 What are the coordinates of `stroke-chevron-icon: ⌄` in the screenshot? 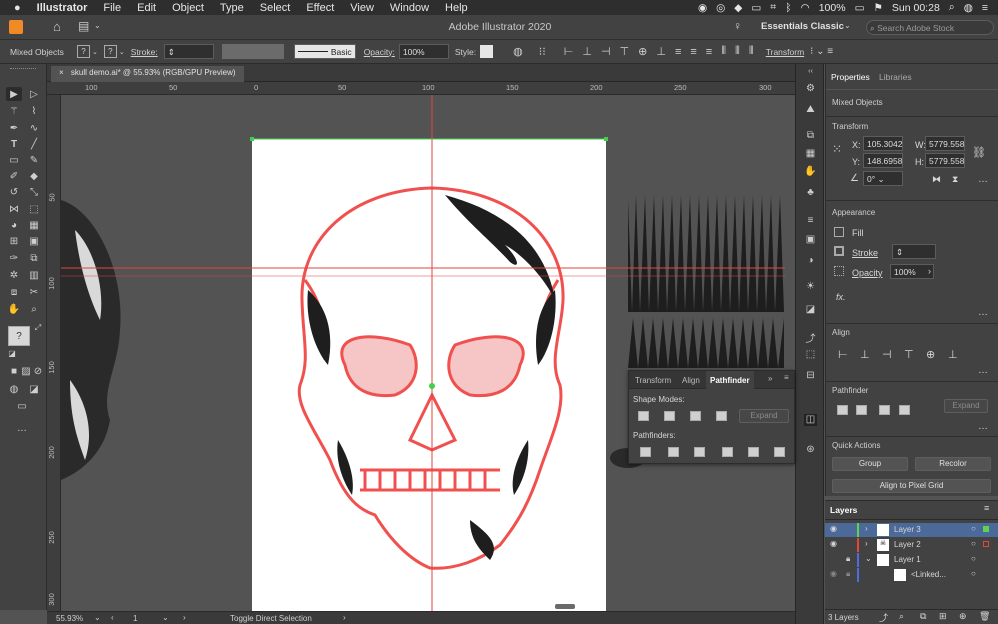 It's located at (122, 52).